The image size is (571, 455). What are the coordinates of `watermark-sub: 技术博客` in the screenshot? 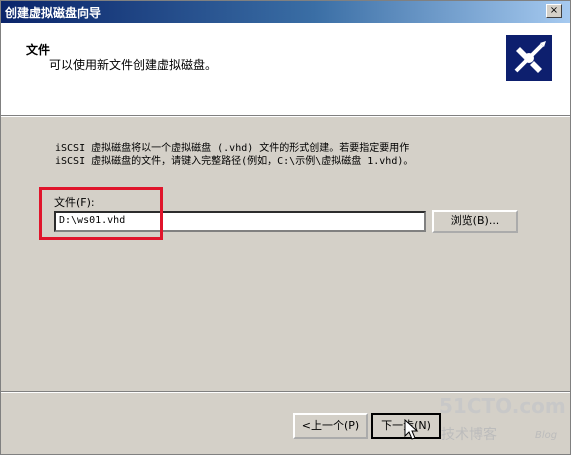 It's located at (469, 435).